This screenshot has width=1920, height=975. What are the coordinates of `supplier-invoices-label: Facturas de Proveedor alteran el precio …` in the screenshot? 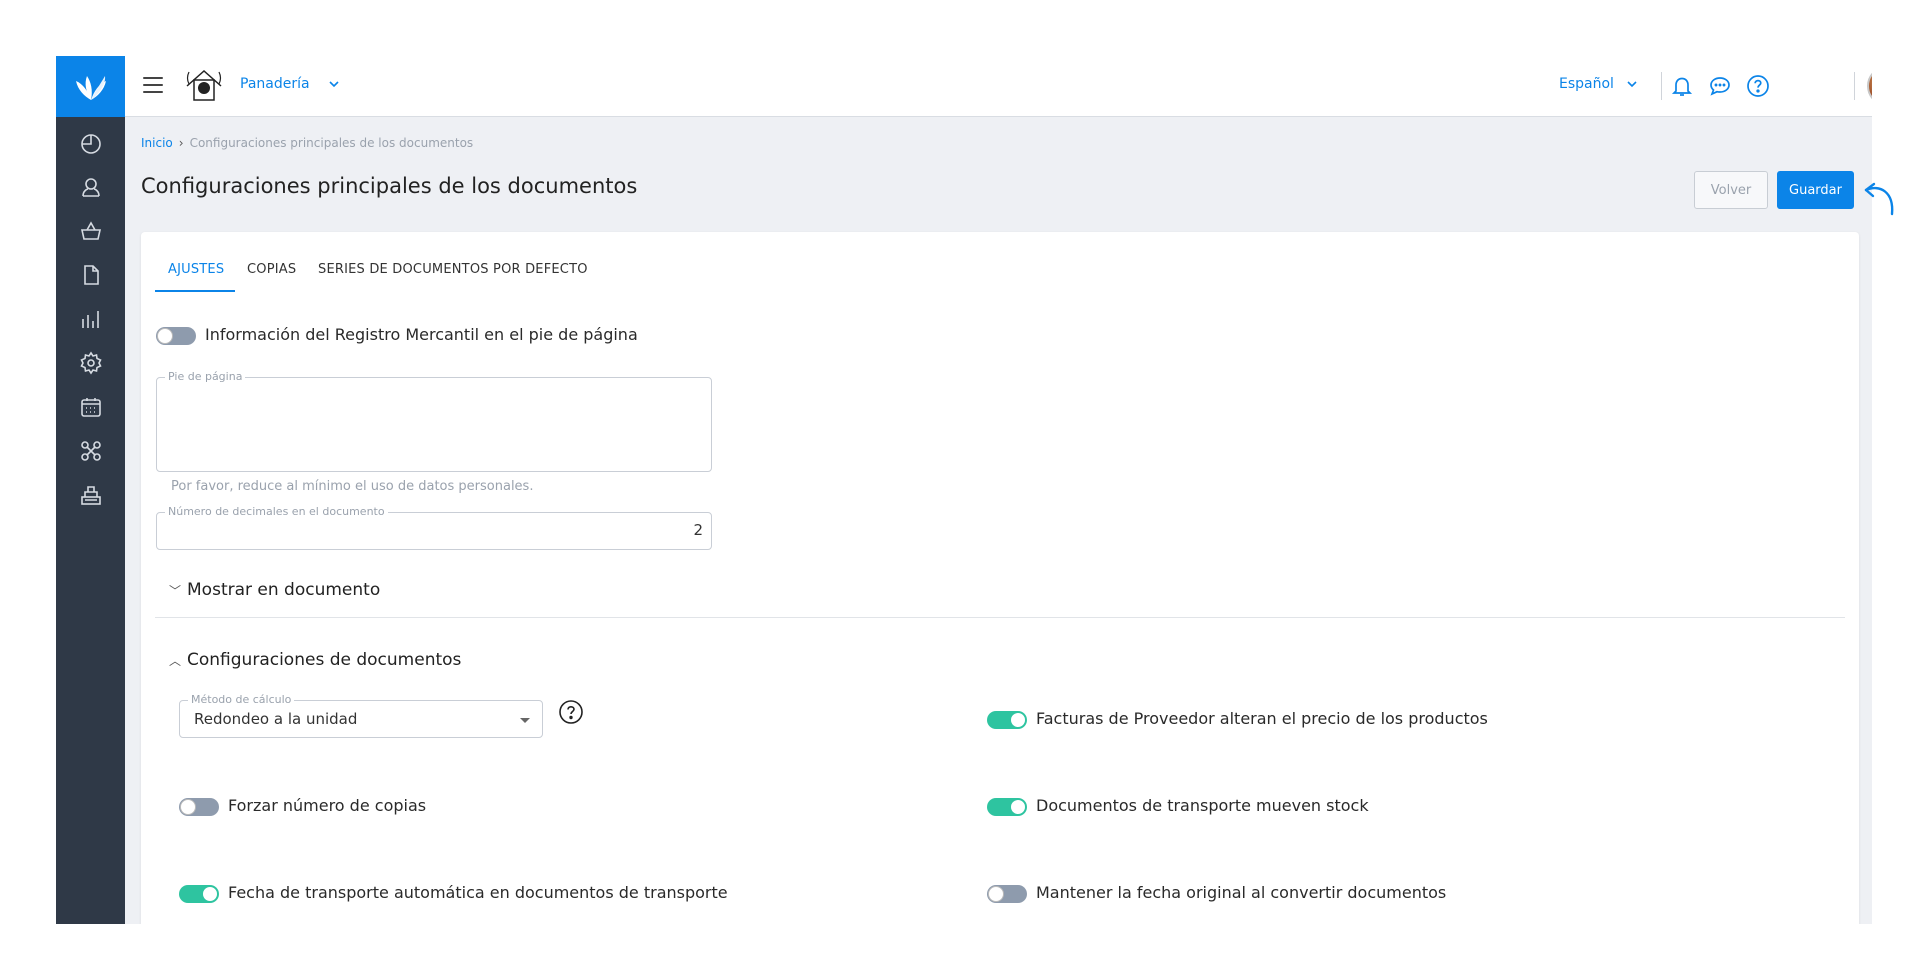 It's located at (1262, 718).